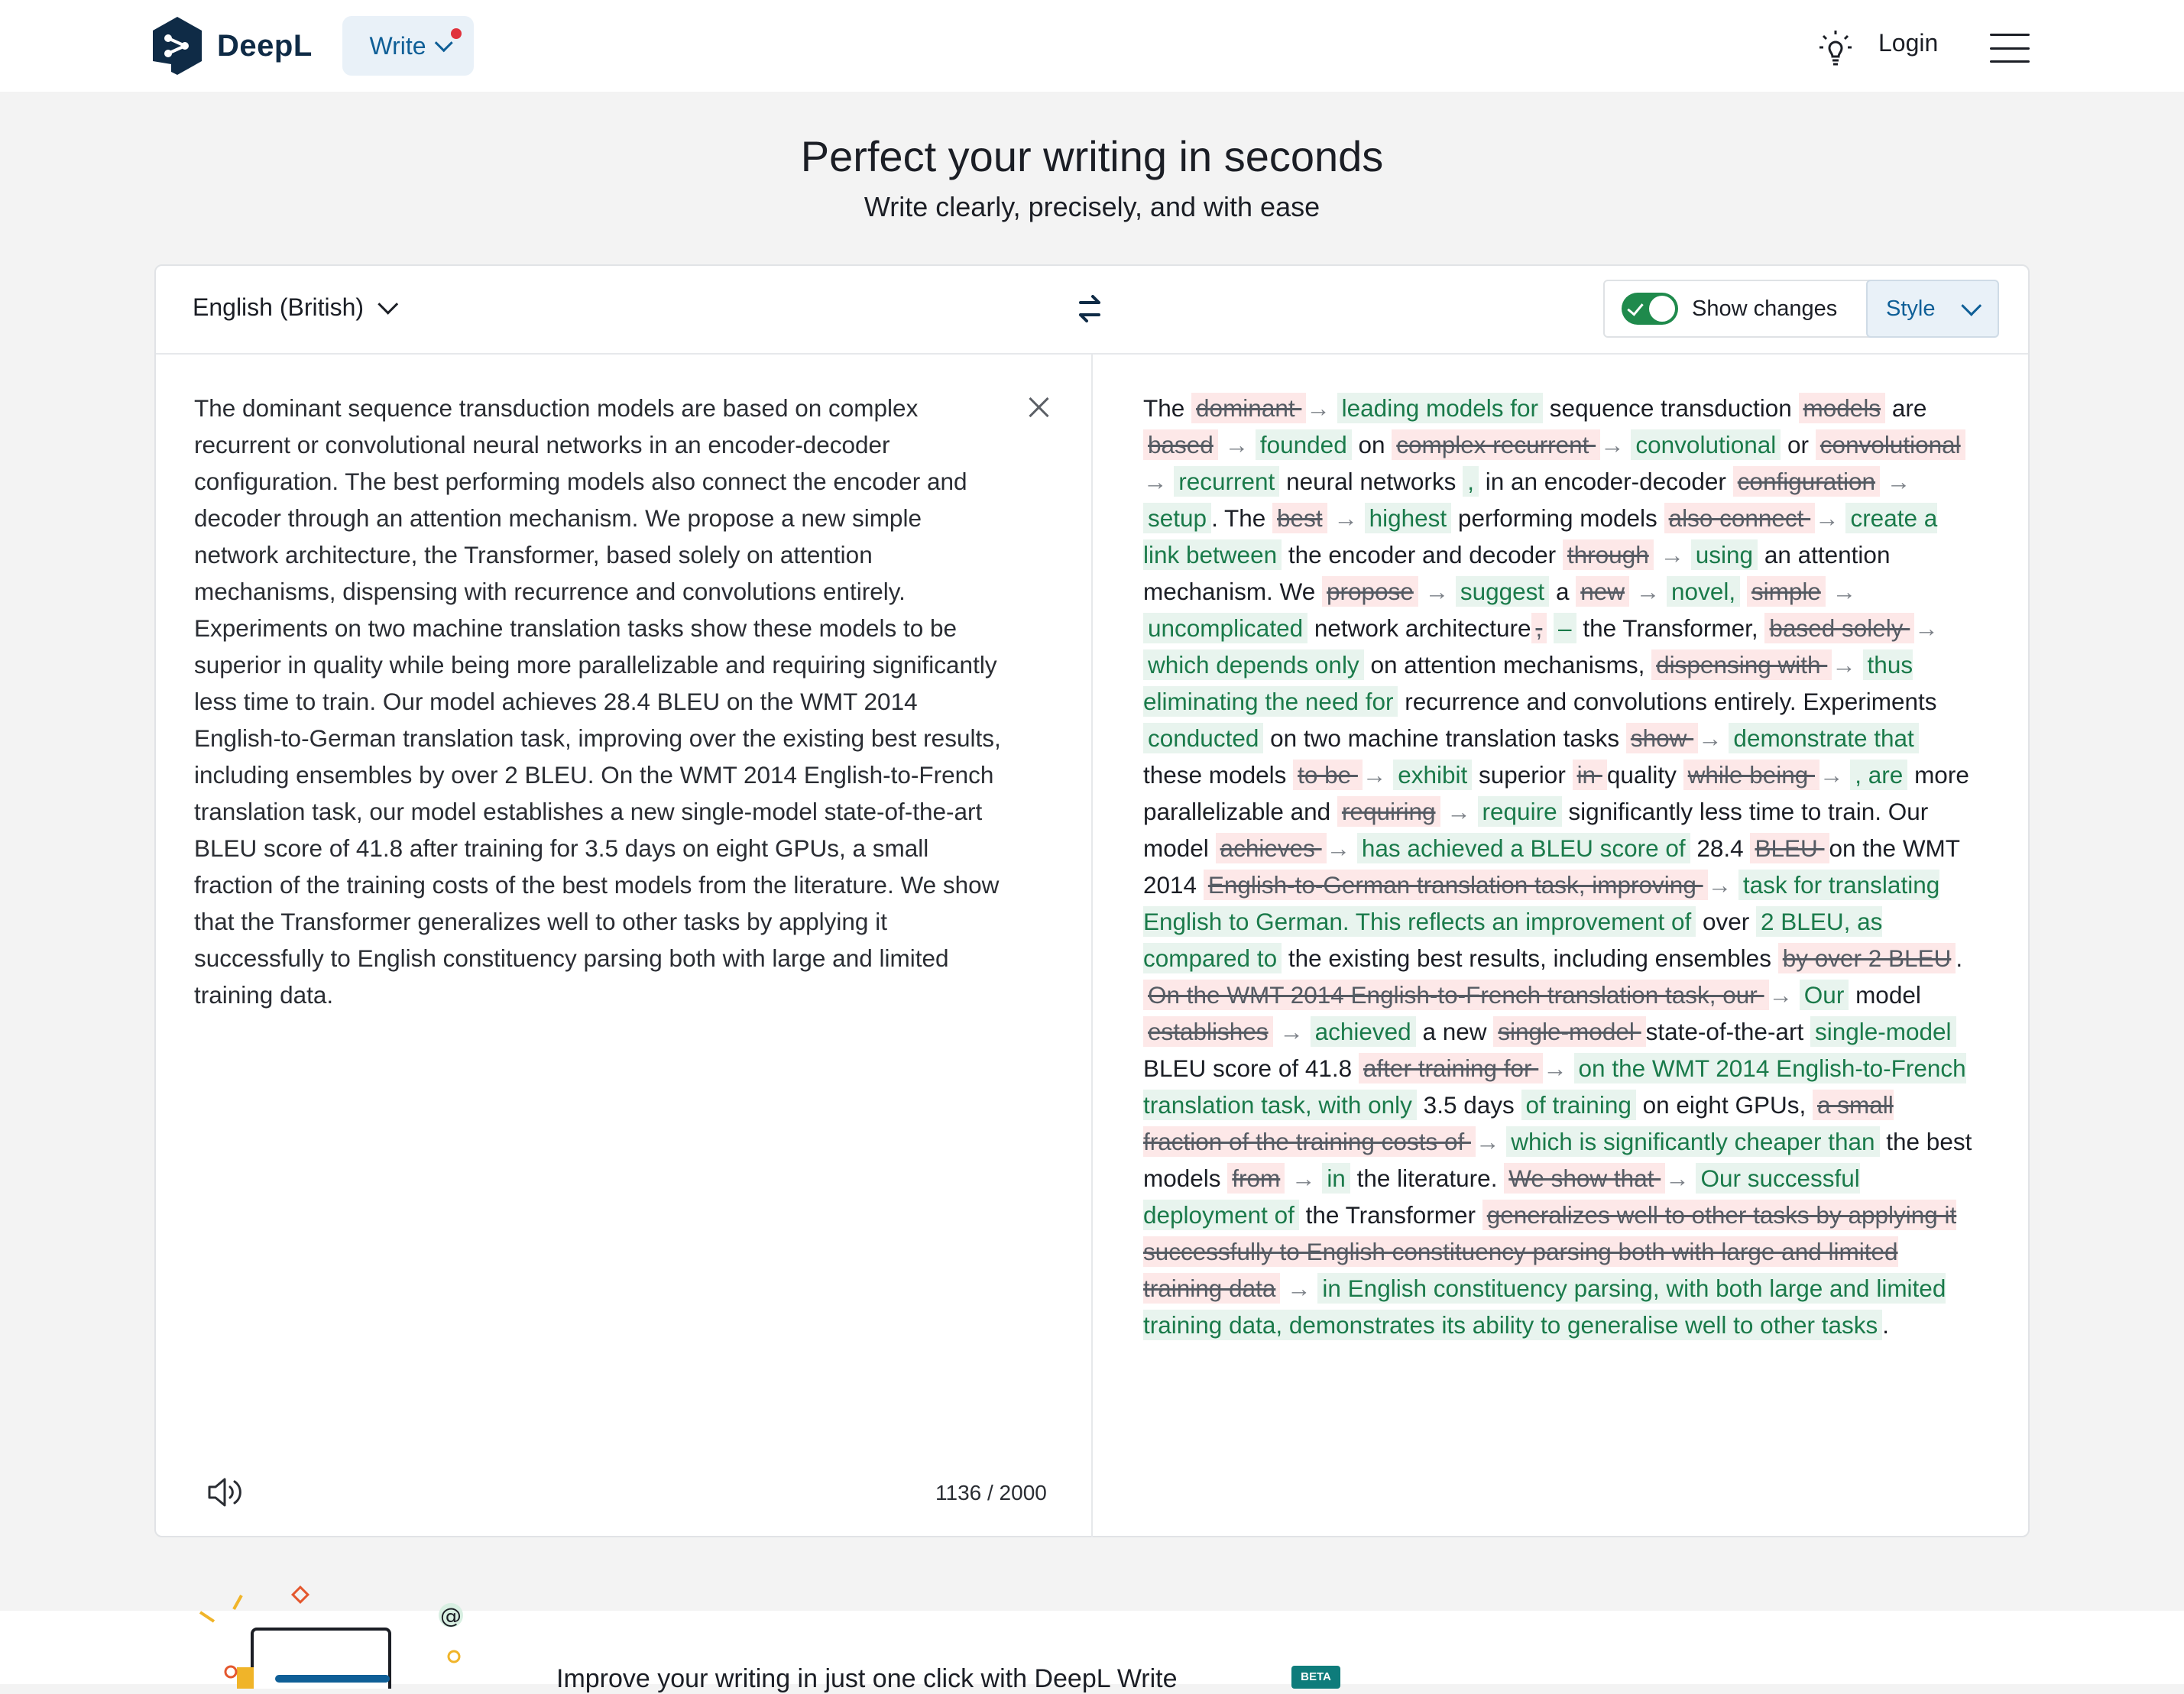 The width and height of the screenshot is (2184, 1694). I want to click on swap-arrows-icon, so click(1089, 309).